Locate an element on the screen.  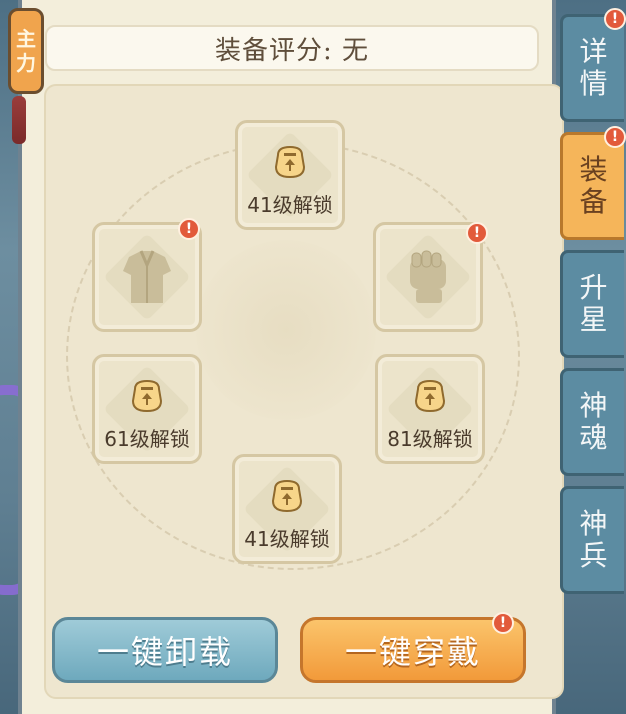
unequip-all-button: 一键卸载 is located at coordinates (165, 650).